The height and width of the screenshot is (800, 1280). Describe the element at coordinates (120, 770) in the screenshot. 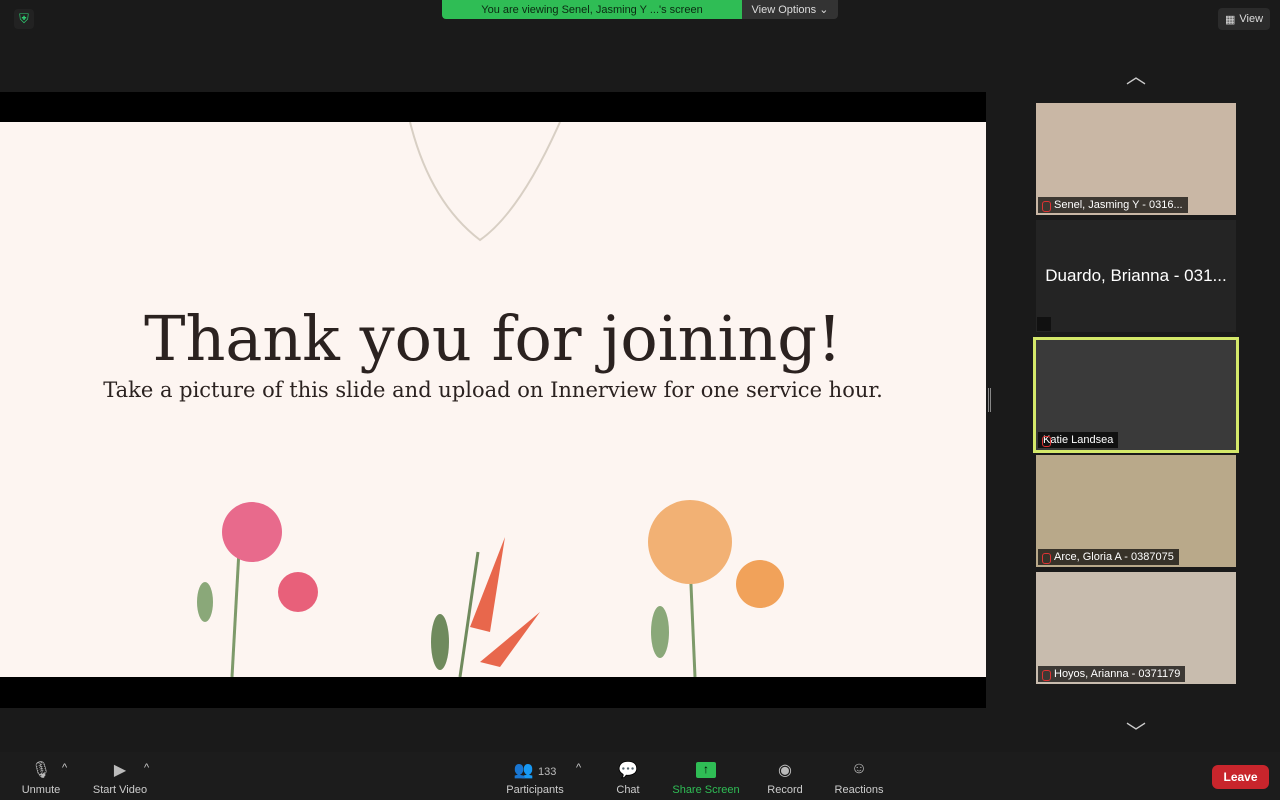

I see `video-off-icon: ▶` at that location.